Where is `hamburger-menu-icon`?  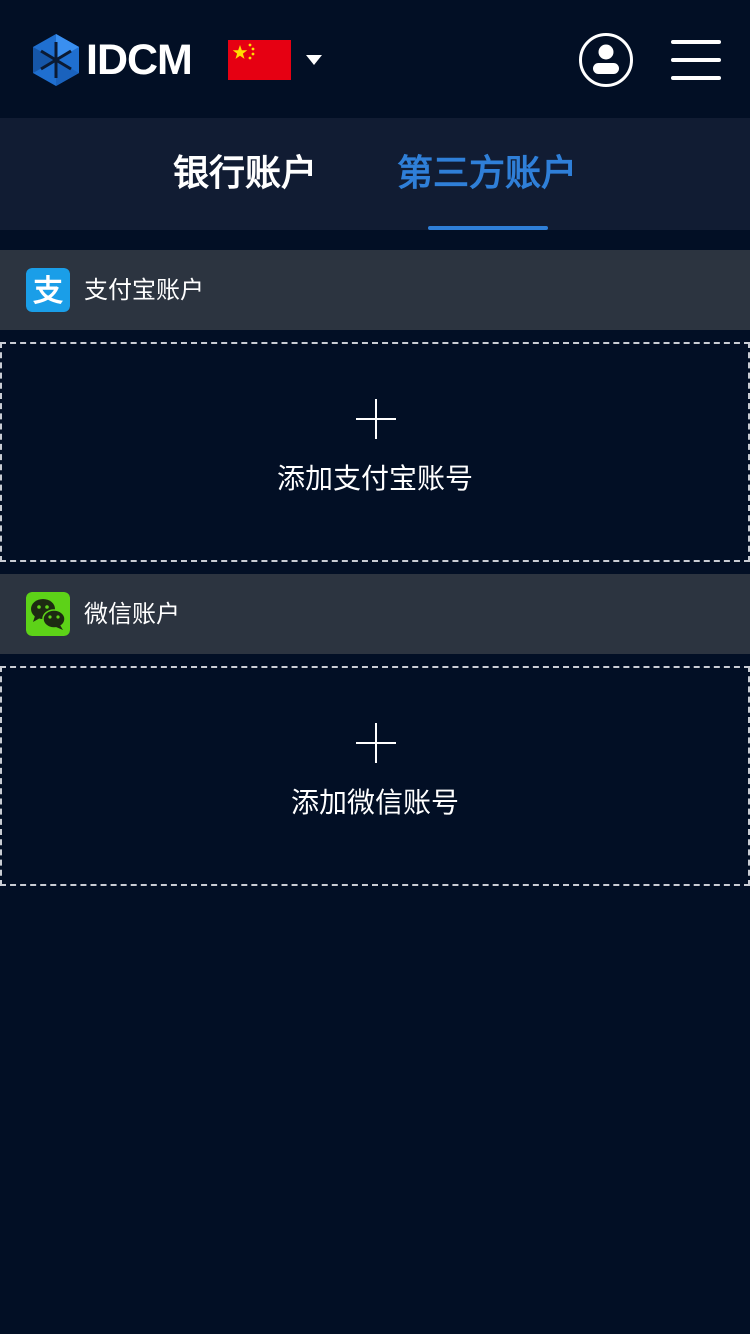
hamburger-menu-icon is located at coordinates (696, 60).